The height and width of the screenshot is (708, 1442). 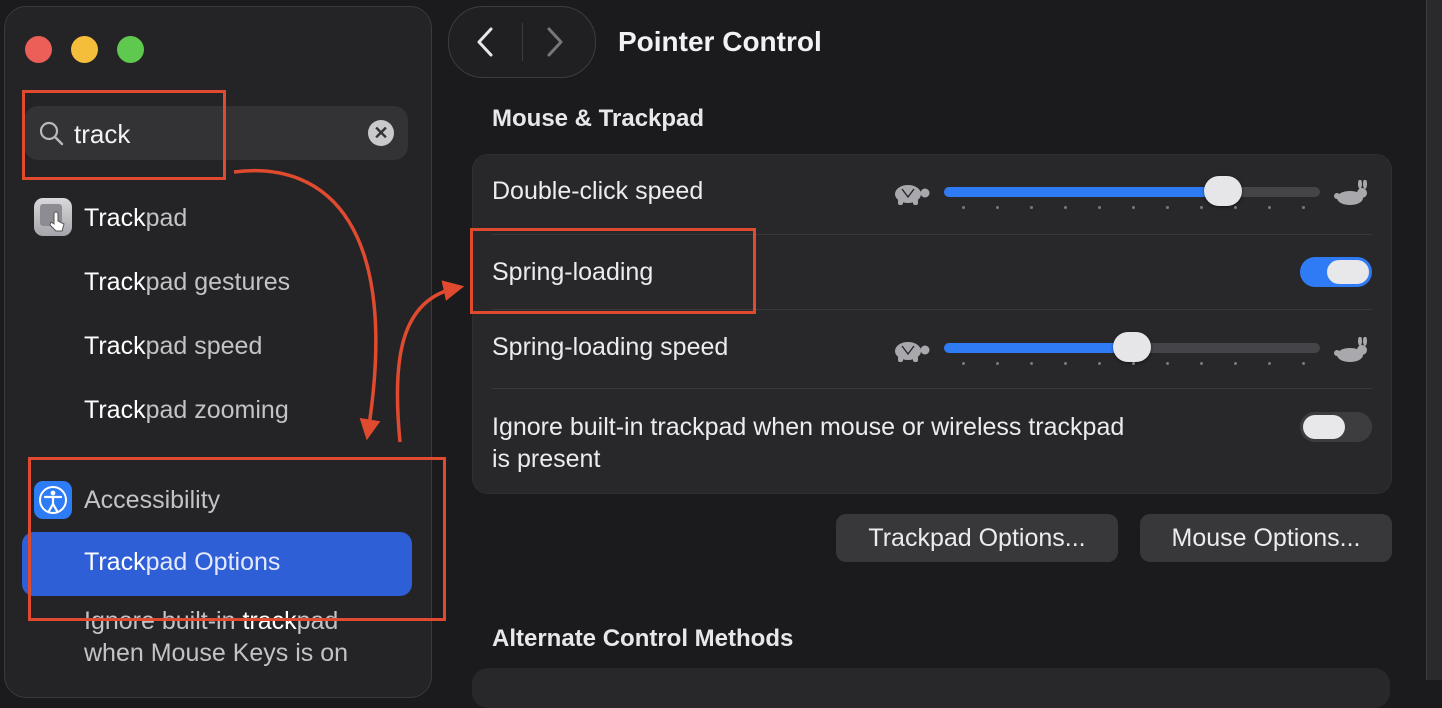 I want to click on close-window-button, so click(x=38, y=49).